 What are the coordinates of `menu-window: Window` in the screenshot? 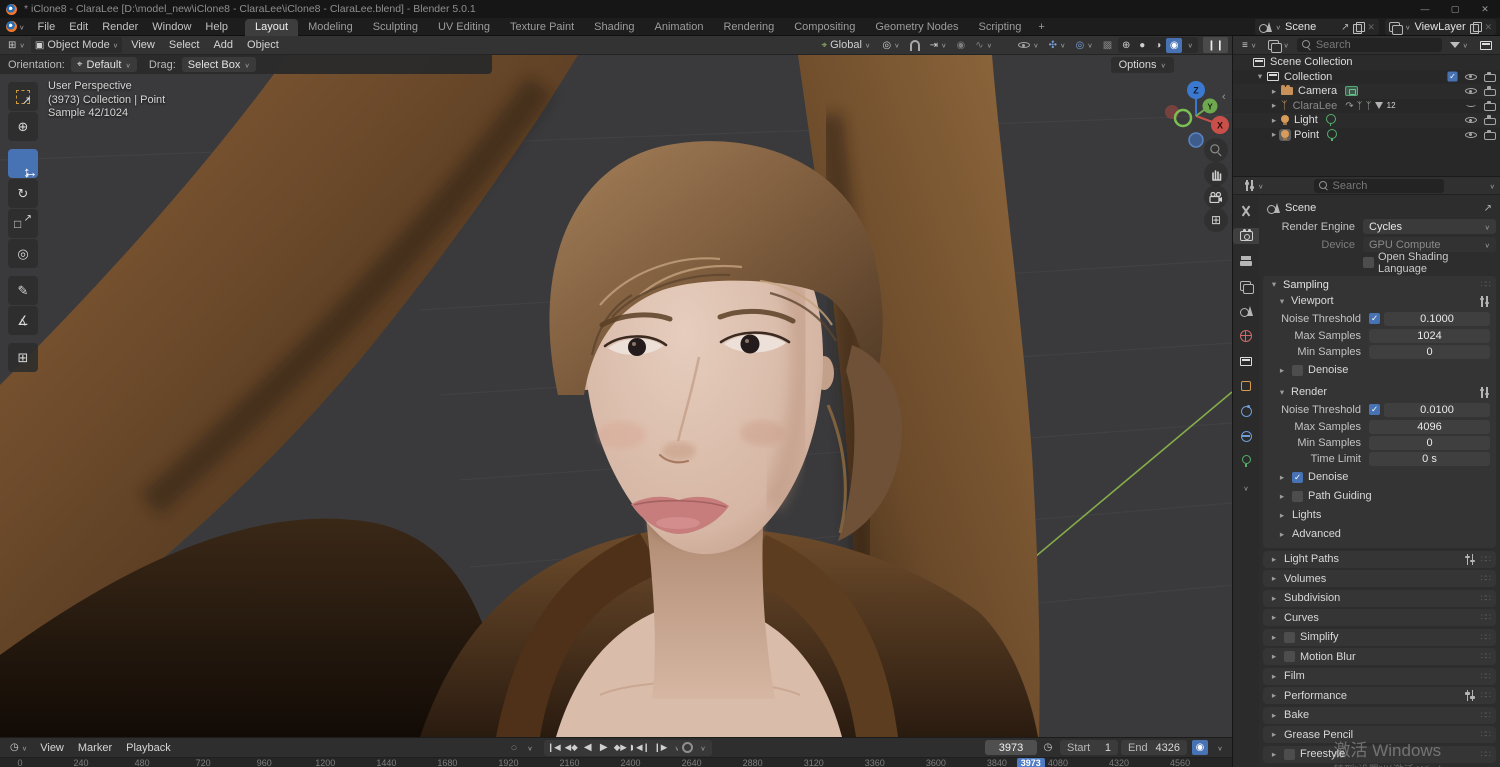 It's located at (171, 27).